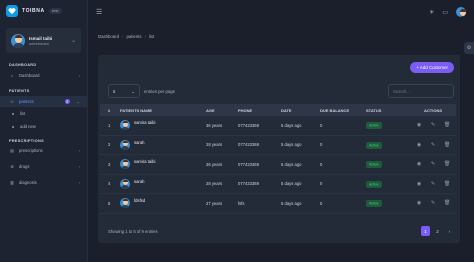 Image resolution: width=474 pixels, height=262 pixels. What do you see at coordinates (43, 75) in the screenshot?
I see `sidebar-item-dashboard: ⌂ Dashboard ›` at bounding box center [43, 75].